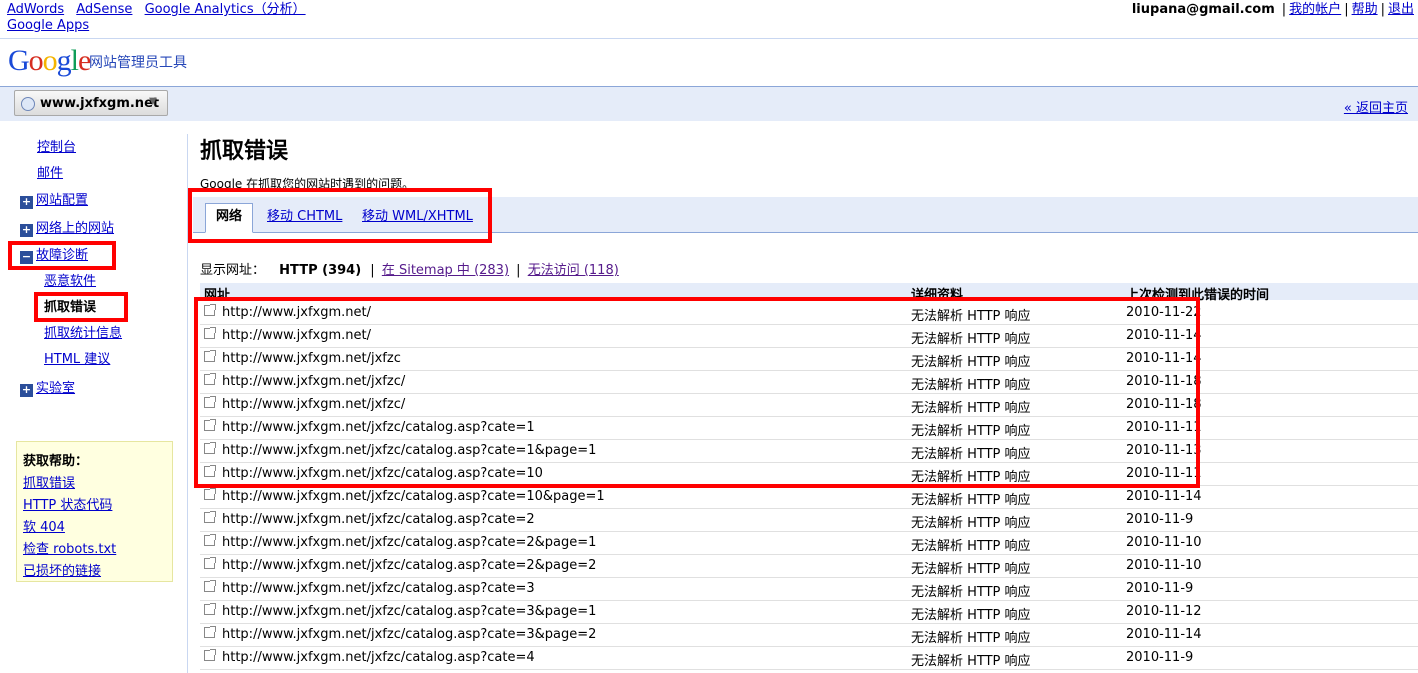 The height and width of the screenshot is (673, 1418). What do you see at coordinates (709, 63) in the screenshot?
I see `logo-row: Google 网站管理员工具` at bounding box center [709, 63].